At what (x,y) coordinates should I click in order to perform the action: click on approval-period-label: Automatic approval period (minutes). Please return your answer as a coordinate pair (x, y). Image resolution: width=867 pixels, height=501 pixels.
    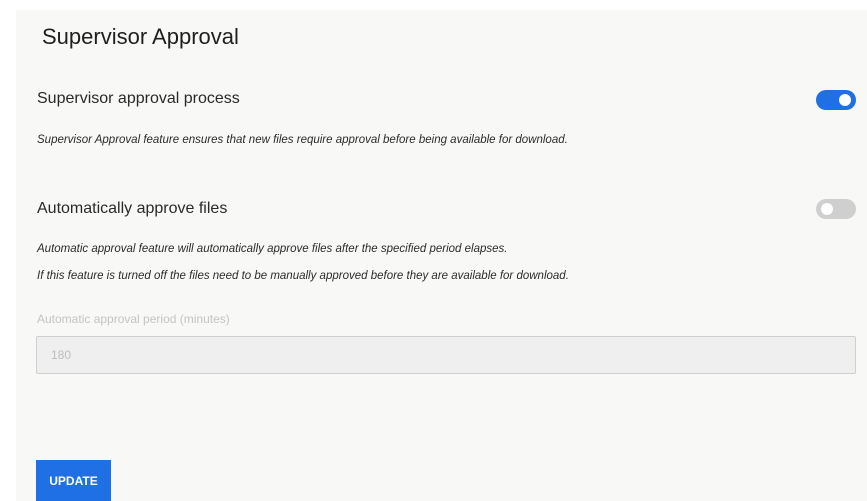
    Looking at the image, I should click on (133, 319).